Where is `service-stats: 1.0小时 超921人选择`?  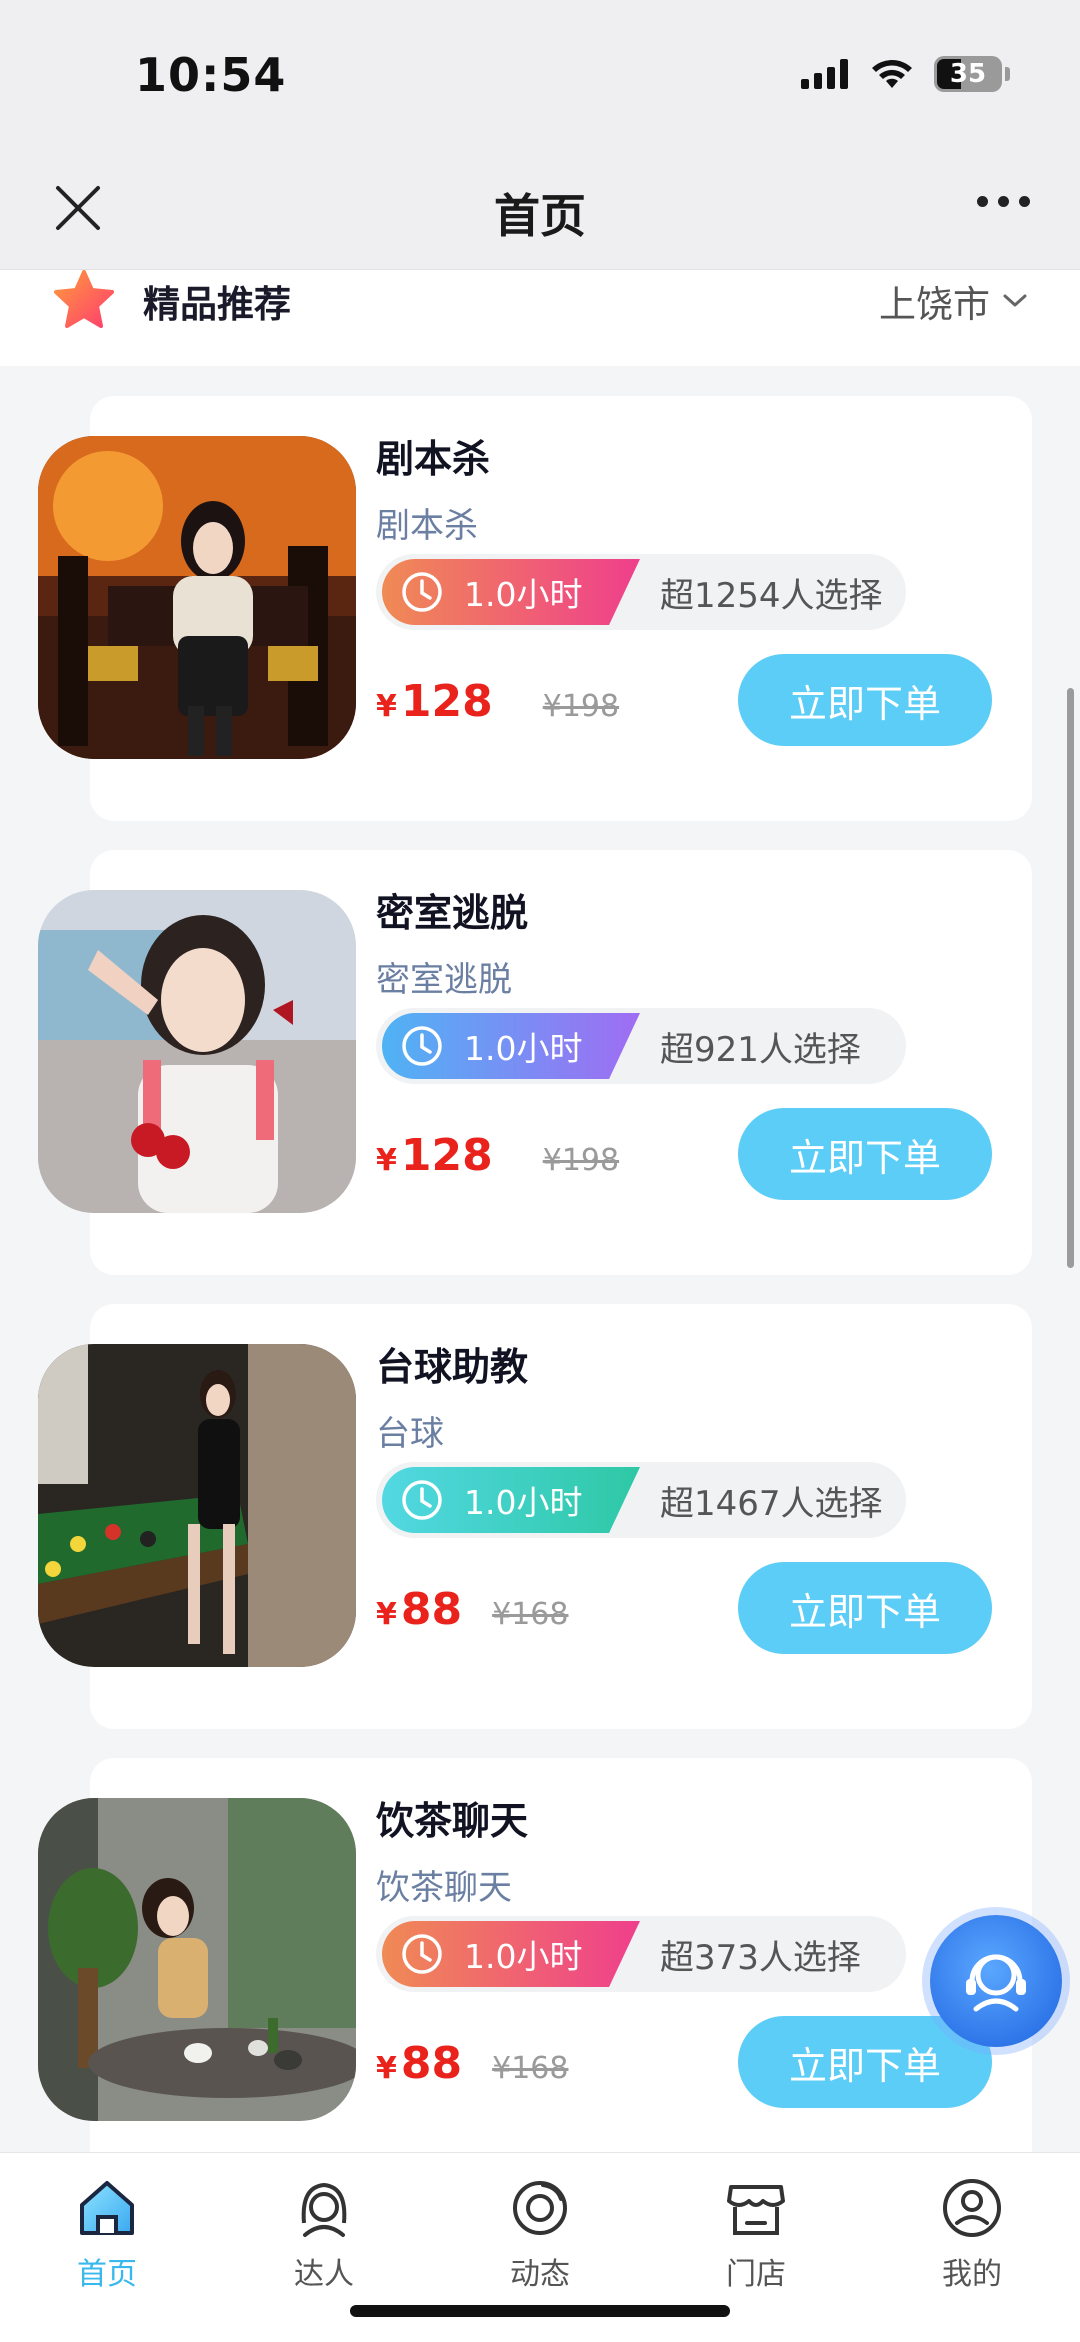
service-stats: 1.0小时 超921人选择 is located at coordinates (641, 1046).